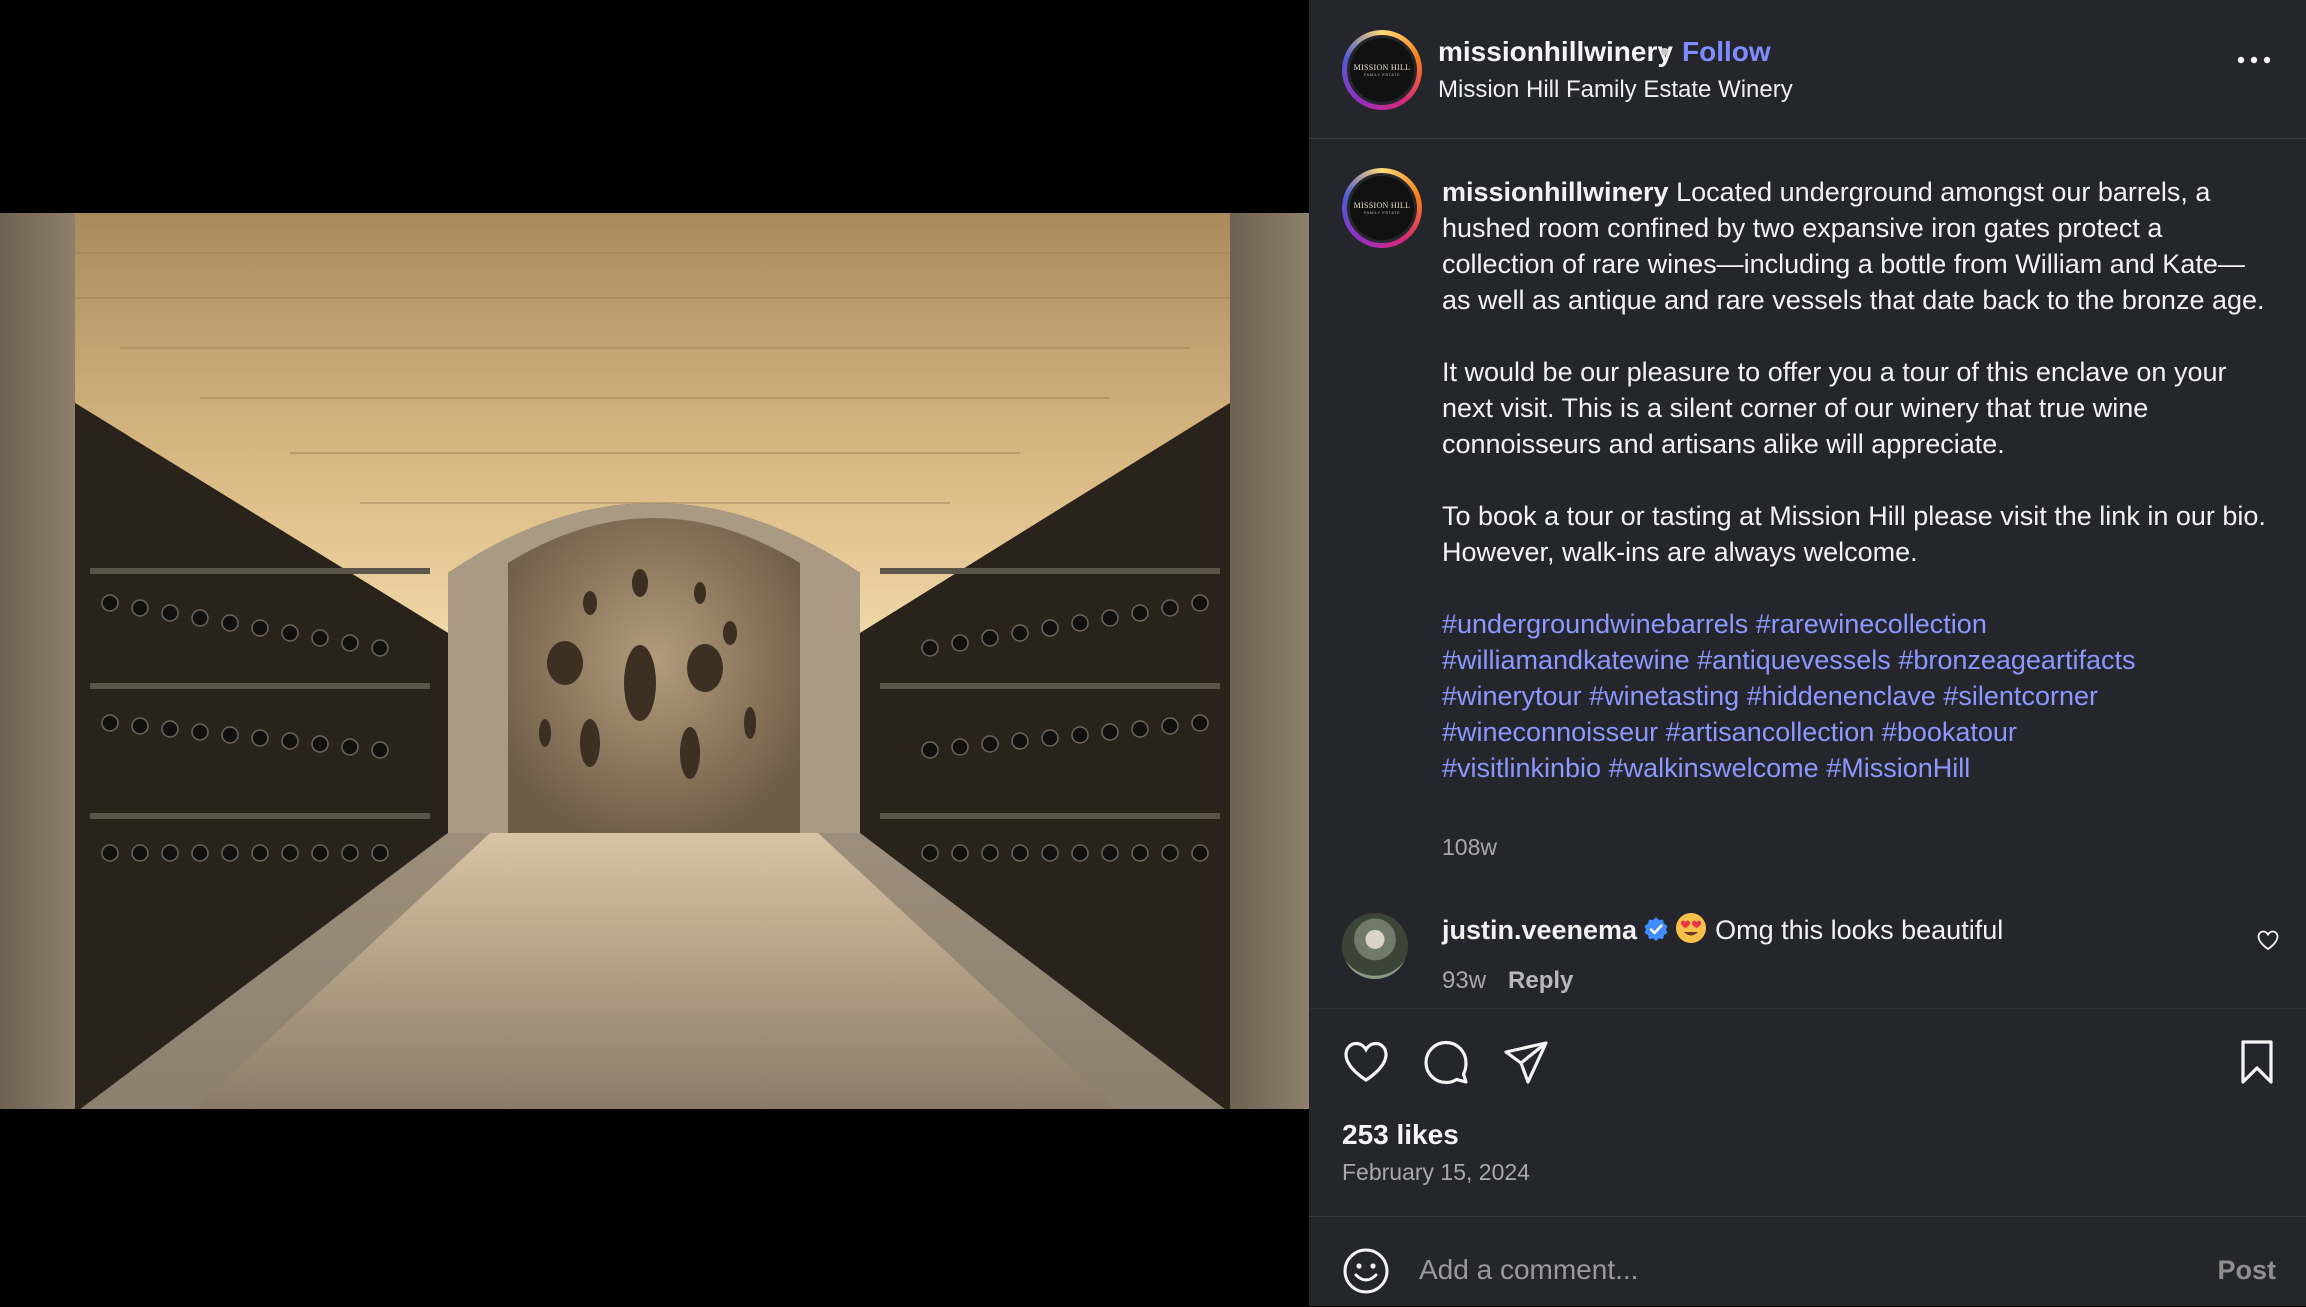 The height and width of the screenshot is (1307, 2306). I want to click on hashtag-link: #bookatour, so click(1949, 732).